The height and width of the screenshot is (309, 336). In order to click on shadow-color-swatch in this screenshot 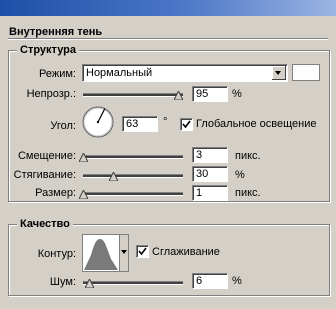, I will do `click(306, 72)`.